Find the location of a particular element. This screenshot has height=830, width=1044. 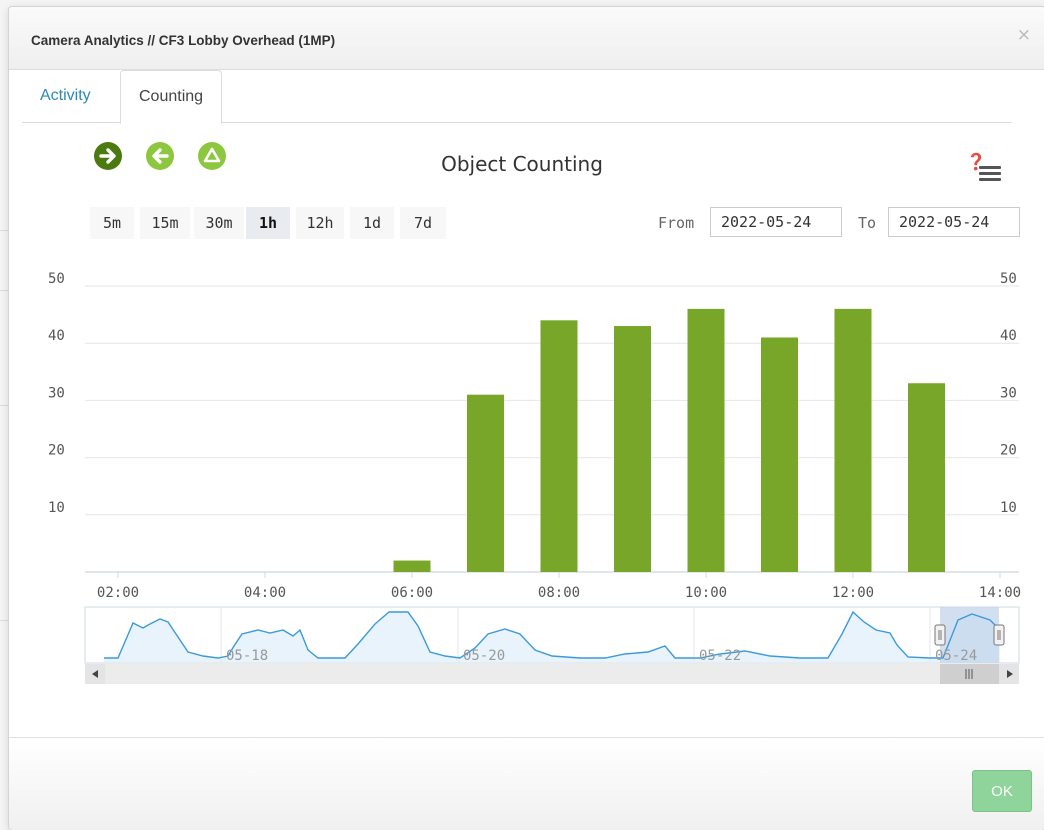

ok-button: OK is located at coordinates (1002, 791).